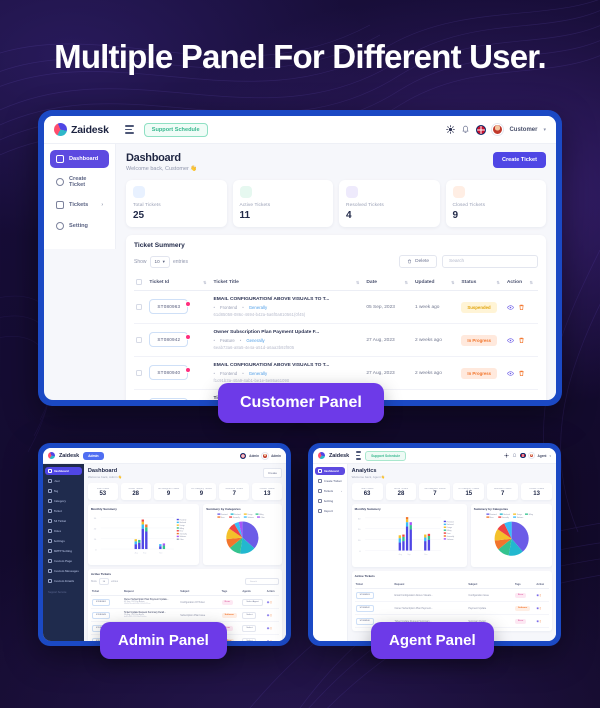 The width and height of the screenshot is (600, 708). I want to click on ticket-id-badge: ST080940, so click(170, 373).